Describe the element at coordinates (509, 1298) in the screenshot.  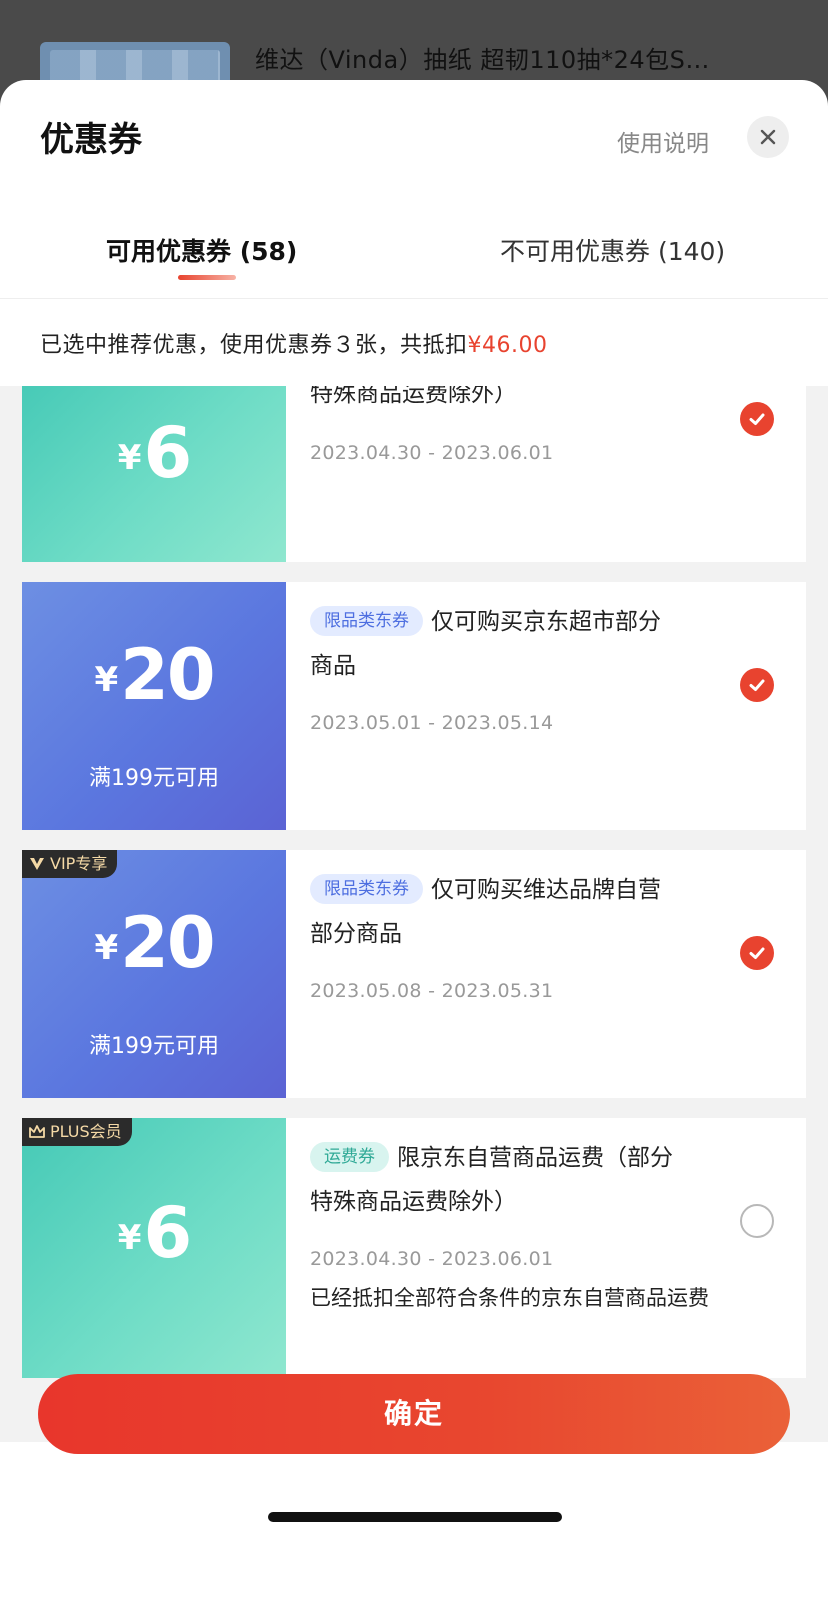
I see `coupon-note: 已经抵扣全部符合条件的京东自营商品运费` at that location.